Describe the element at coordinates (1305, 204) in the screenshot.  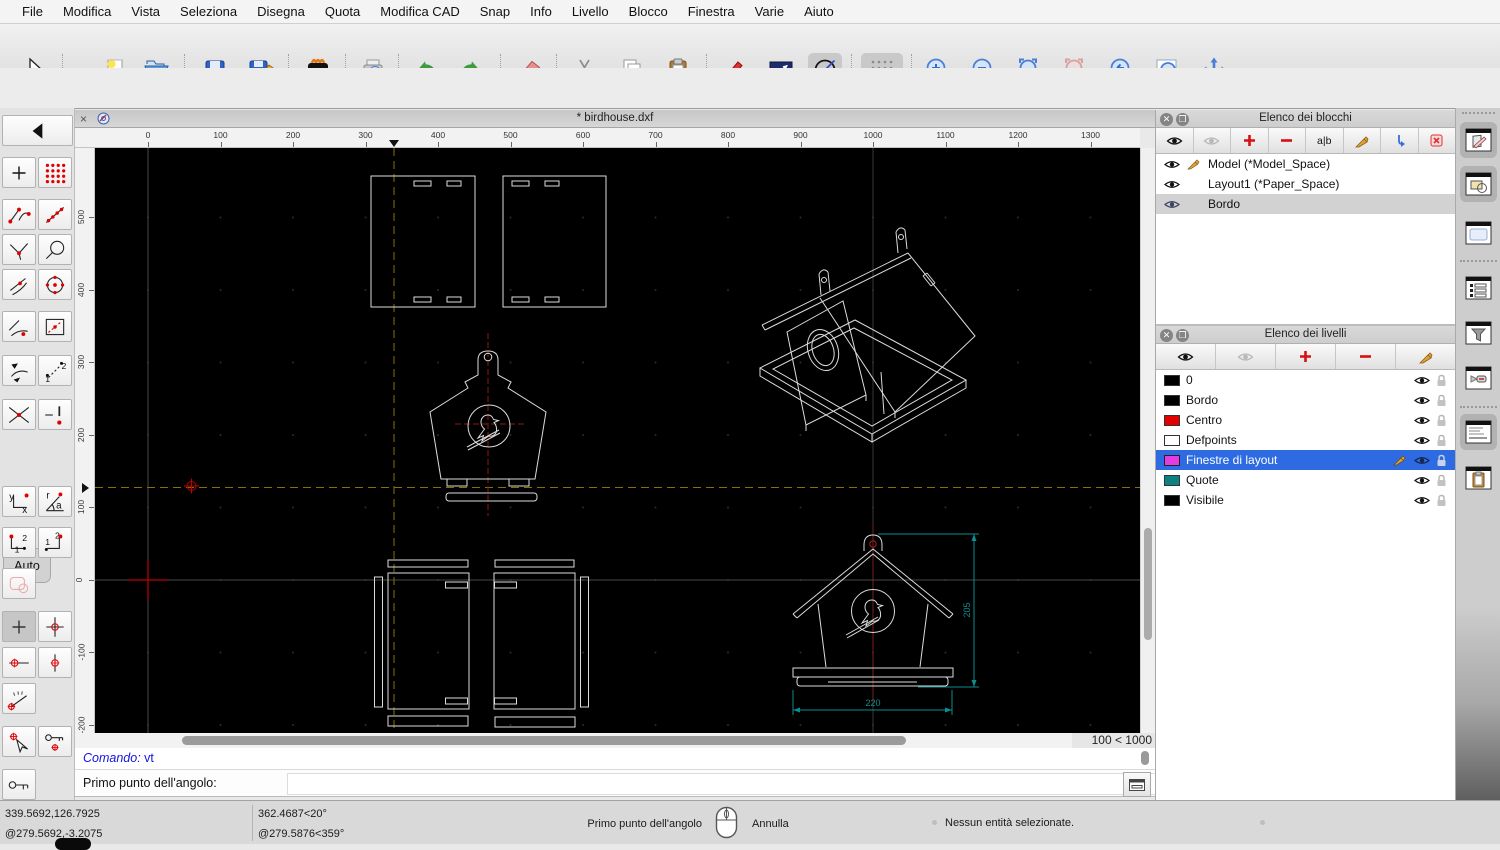
I see `block-row-bordo: Bordo` at that location.